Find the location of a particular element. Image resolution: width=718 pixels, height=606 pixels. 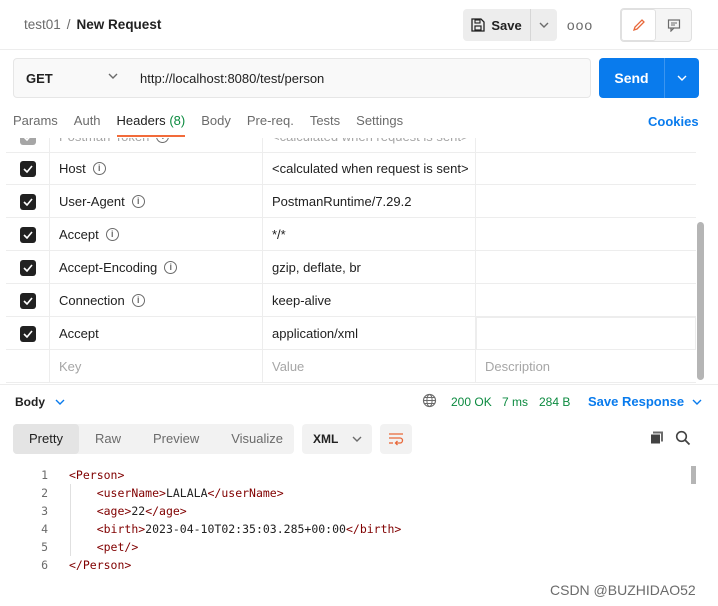

table-row: Connection i keep-alive is located at coordinates (351, 300).